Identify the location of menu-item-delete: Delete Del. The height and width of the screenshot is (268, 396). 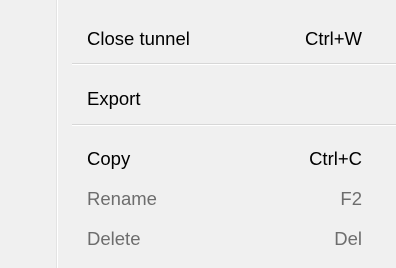
(227, 239).